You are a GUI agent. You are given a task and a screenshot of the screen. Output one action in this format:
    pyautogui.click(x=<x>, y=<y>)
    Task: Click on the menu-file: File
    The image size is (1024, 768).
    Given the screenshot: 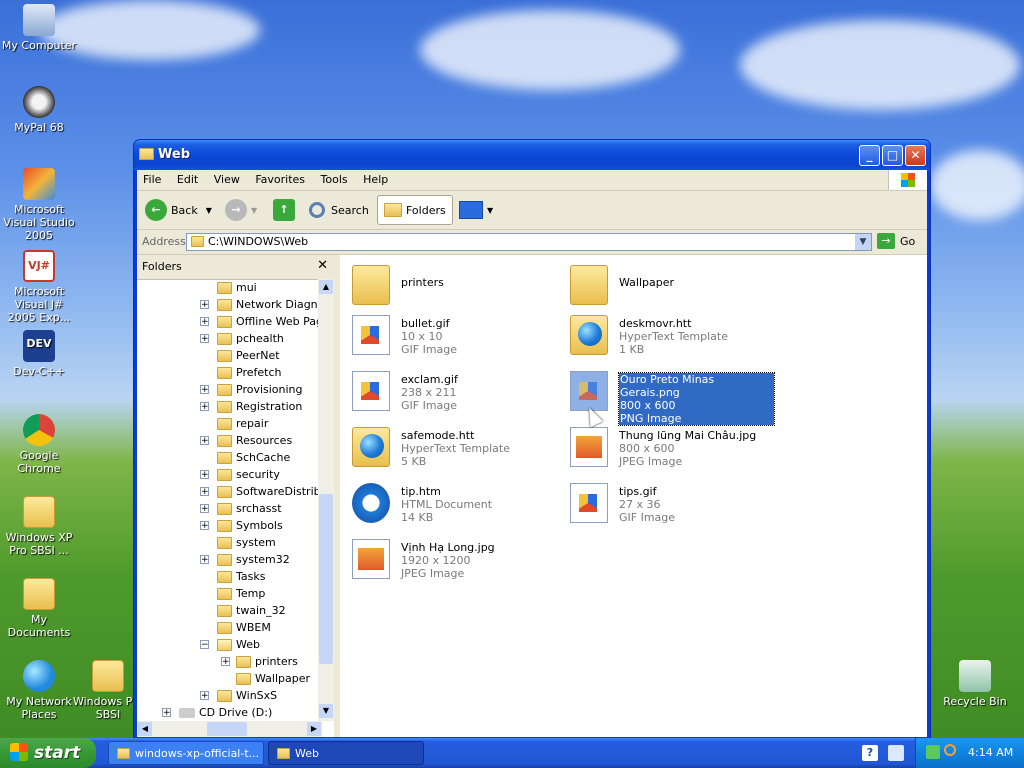 What is the action you would take?
    pyautogui.click(x=152, y=179)
    